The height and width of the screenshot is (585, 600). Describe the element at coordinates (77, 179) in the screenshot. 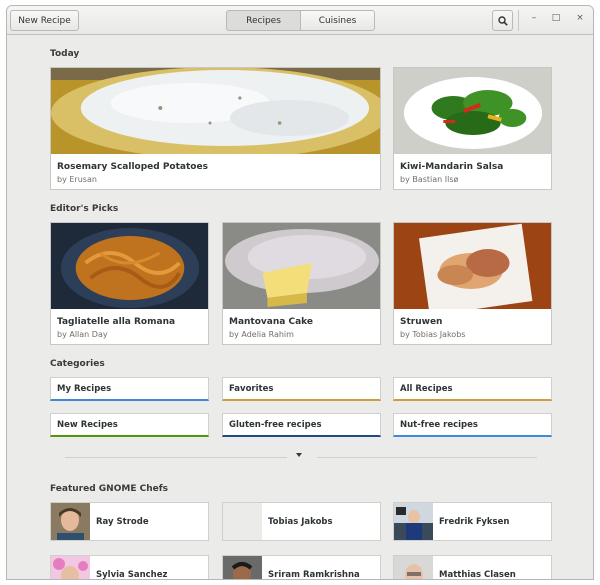

I see `recipe-author: by Erusan` at that location.